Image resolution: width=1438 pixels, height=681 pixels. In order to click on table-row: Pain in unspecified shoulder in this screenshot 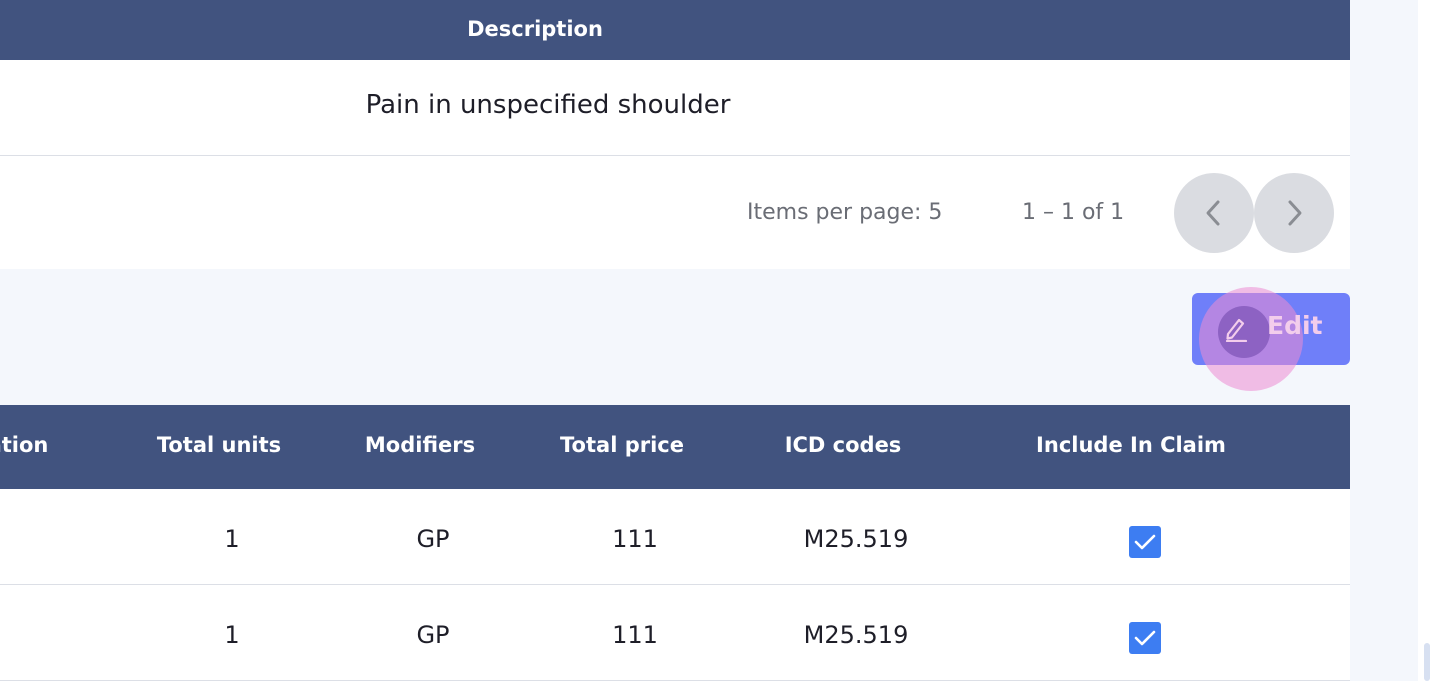, I will do `click(675, 108)`.